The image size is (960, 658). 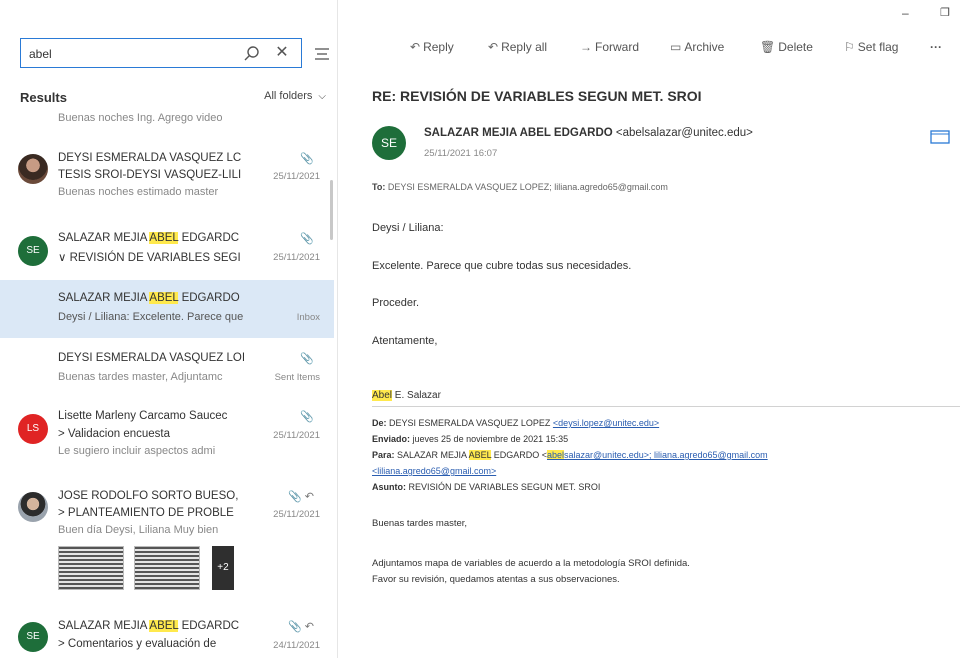 What do you see at coordinates (556, 455) in the screenshot?
I see `search-highlight: abel` at bounding box center [556, 455].